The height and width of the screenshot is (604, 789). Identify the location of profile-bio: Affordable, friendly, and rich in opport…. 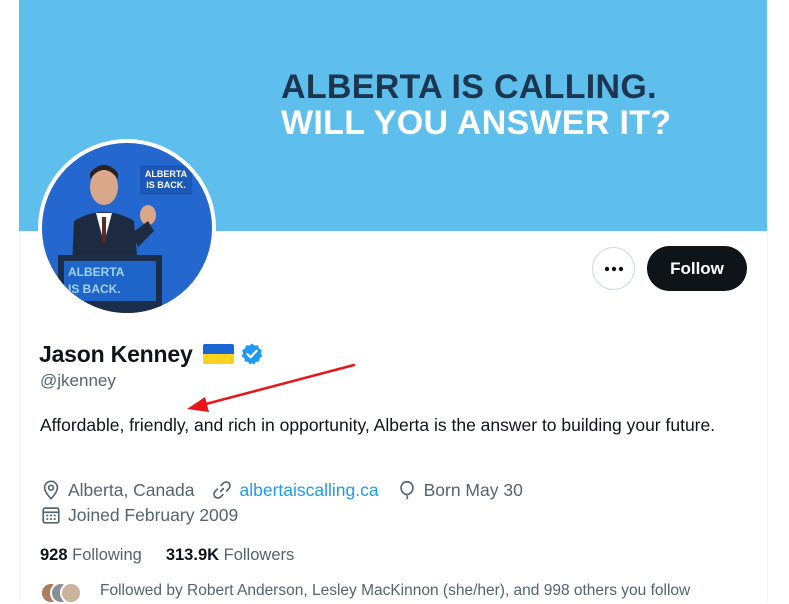
(378, 425).